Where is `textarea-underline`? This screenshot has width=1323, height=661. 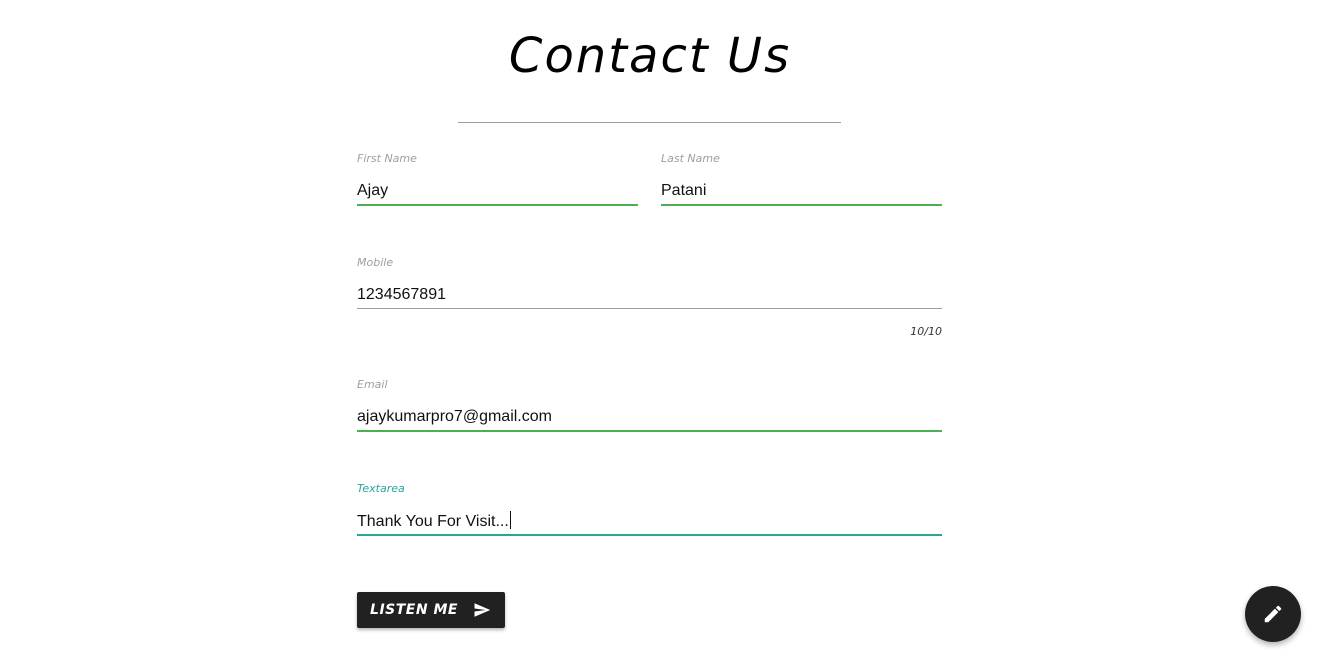
textarea-underline is located at coordinates (649, 535).